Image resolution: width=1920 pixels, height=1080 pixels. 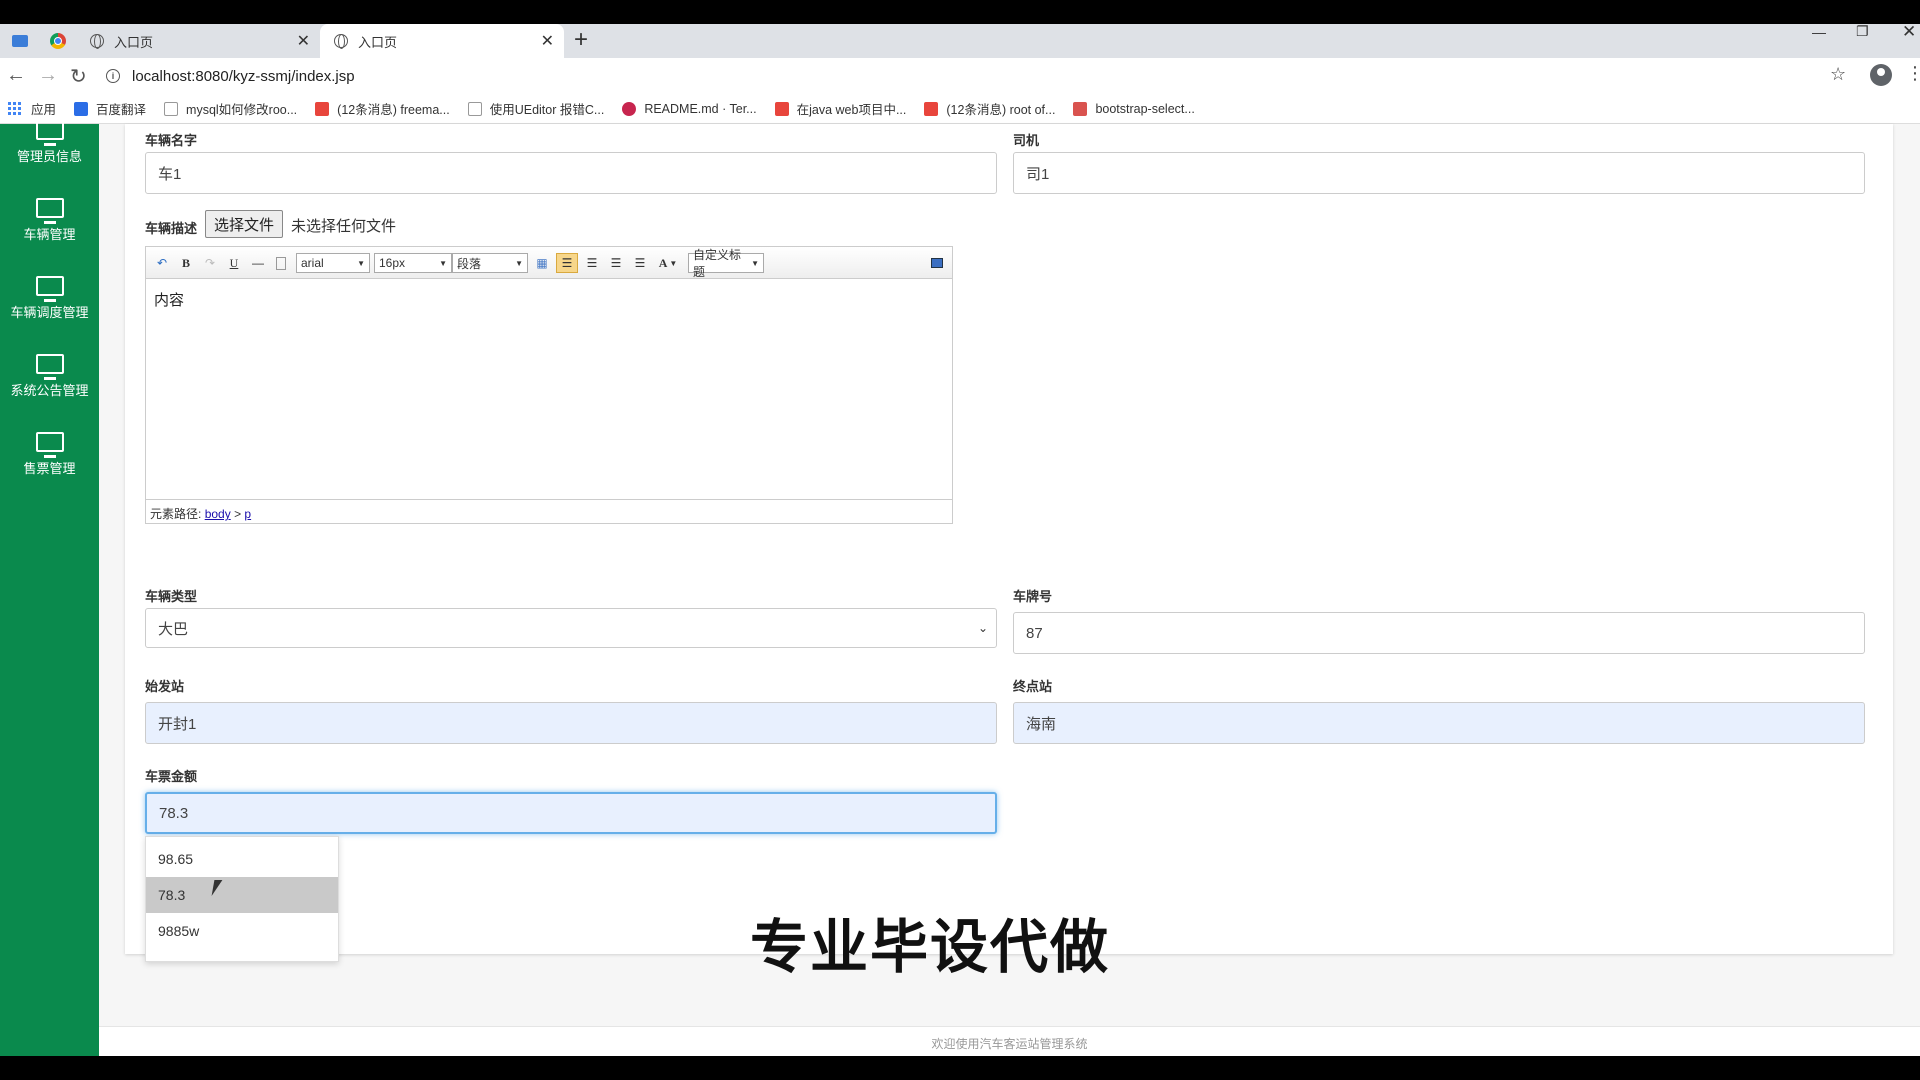 I want to click on ticket-price-input: 78.3, so click(x=571, y=813).